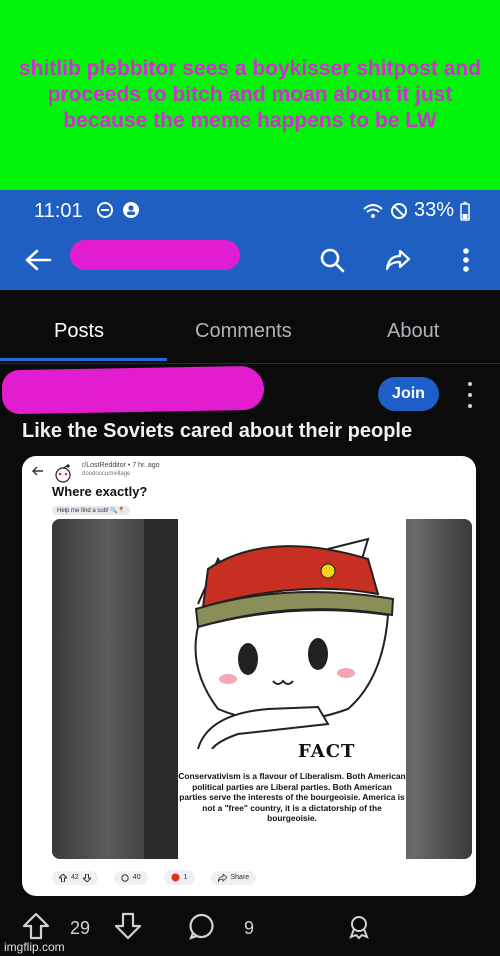  What do you see at coordinates (327, 751) in the screenshot?
I see `fact-caption: FACT` at bounding box center [327, 751].